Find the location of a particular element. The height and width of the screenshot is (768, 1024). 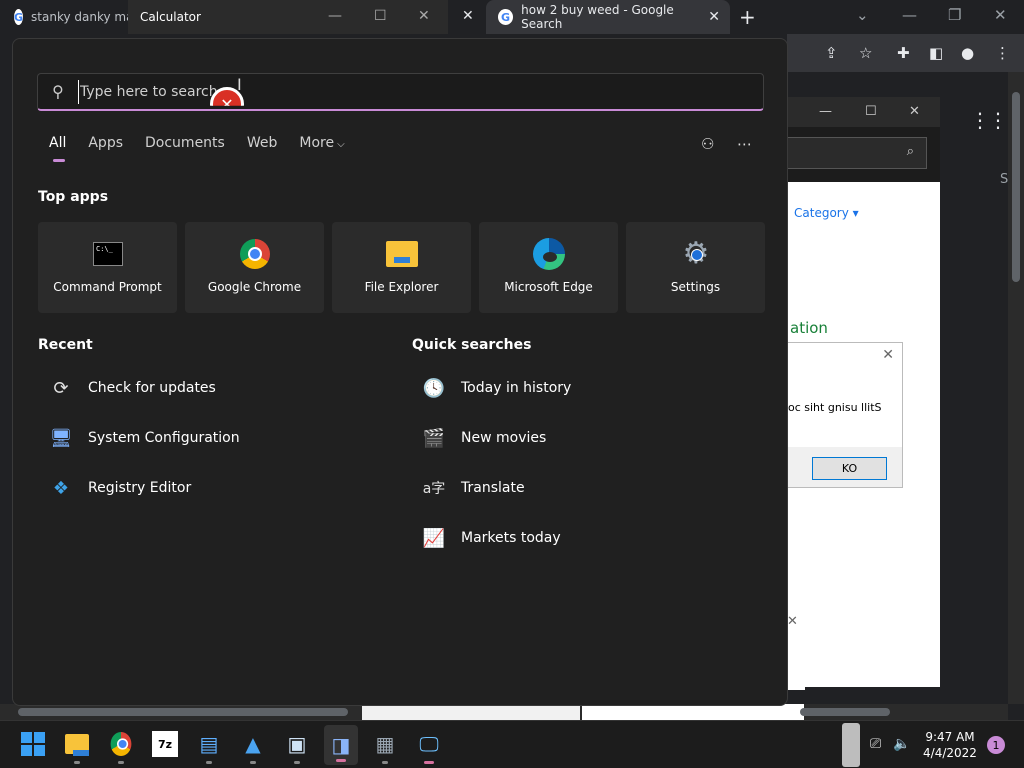

calculator-title-bar: Calculator — ☐ ✕ is located at coordinates (288, 17).